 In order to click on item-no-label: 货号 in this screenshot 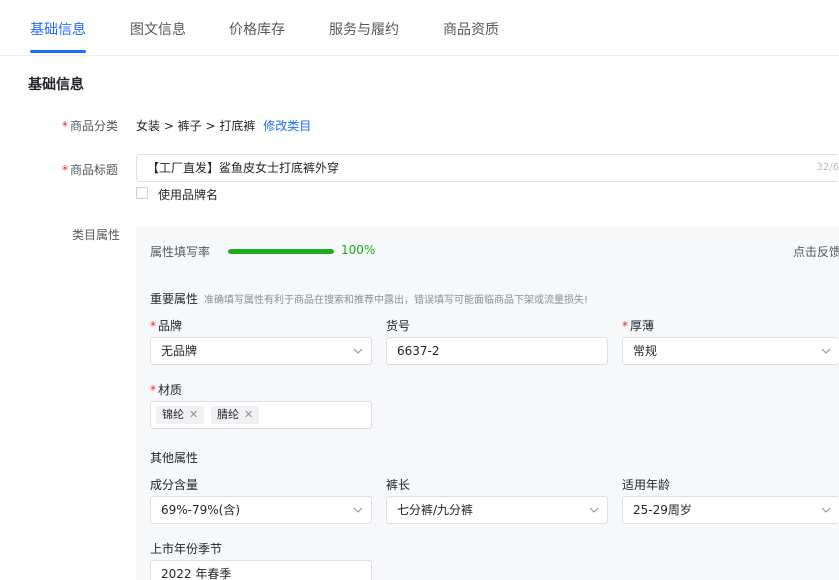, I will do `click(398, 326)`.